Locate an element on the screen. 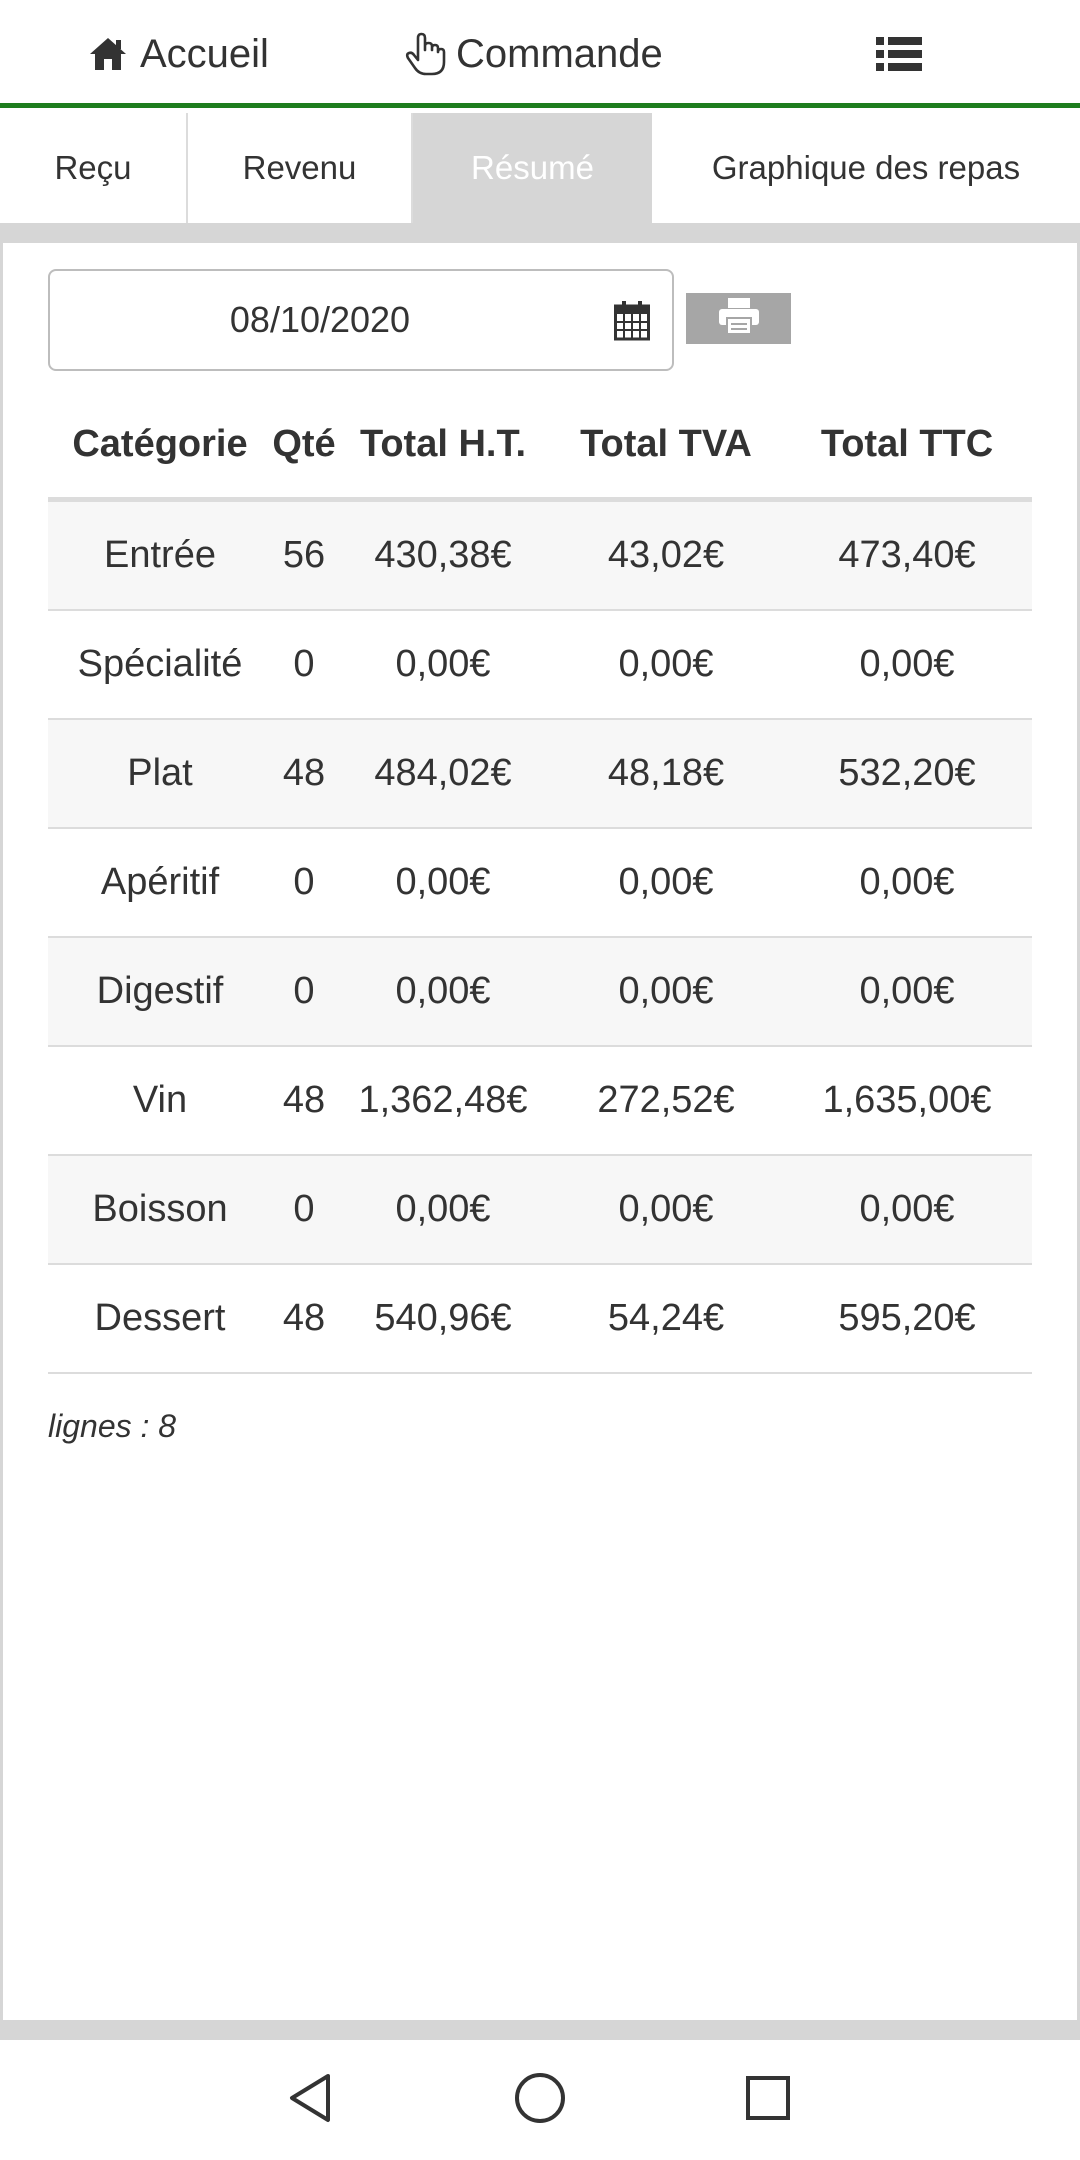  hand-pointer-icon is located at coordinates (430, 54).